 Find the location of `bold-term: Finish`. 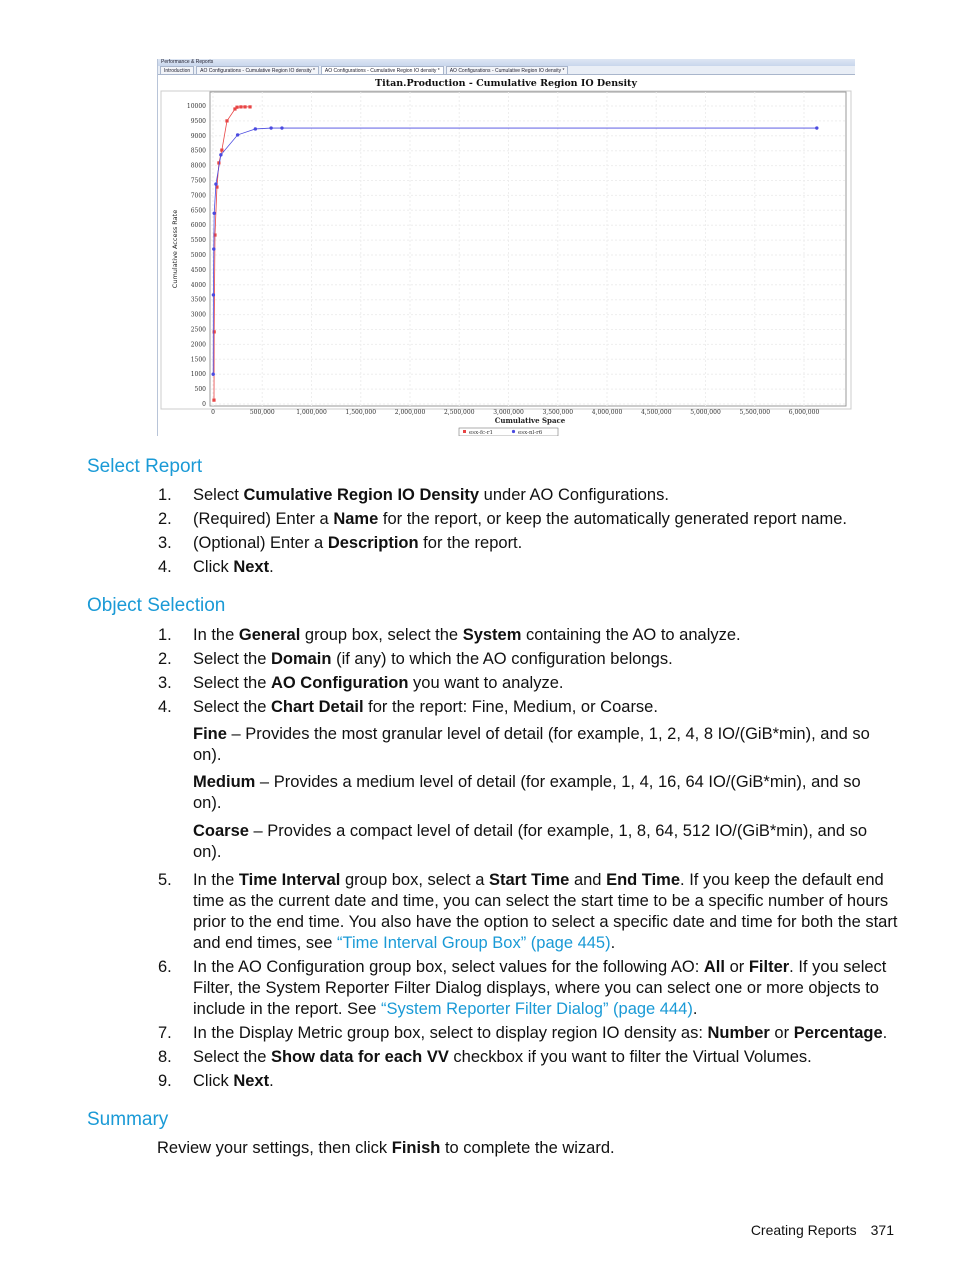

bold-term: Finish is located at coordinates (416, 1148).